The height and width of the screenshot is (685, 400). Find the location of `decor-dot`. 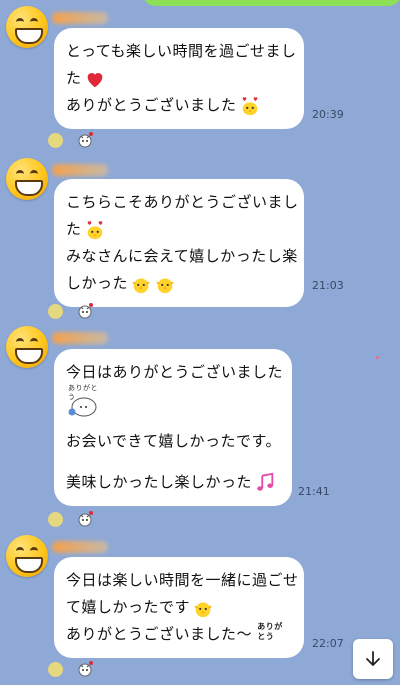

decor-dot is located at coordinates (377, 357).